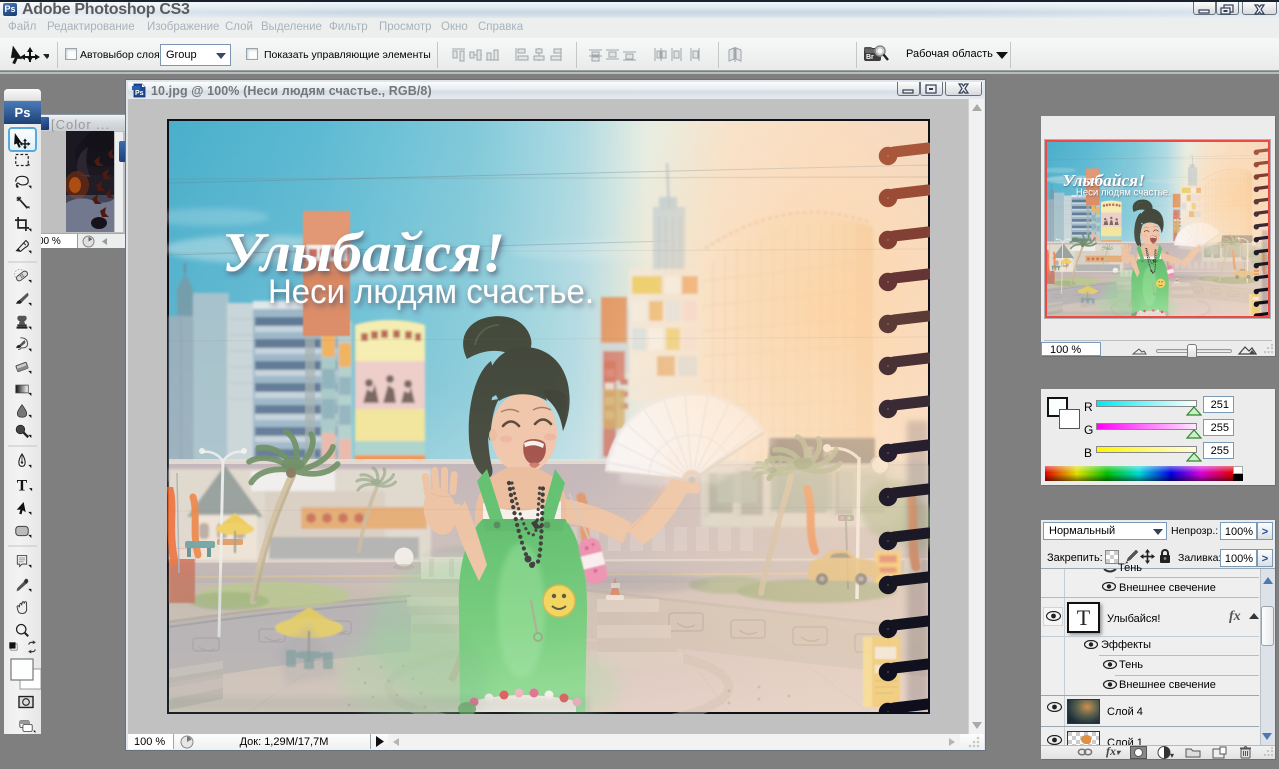  Describe the element at coordinates (139, 93) in the screenshot. I see `svg-text: Ps` at that location.